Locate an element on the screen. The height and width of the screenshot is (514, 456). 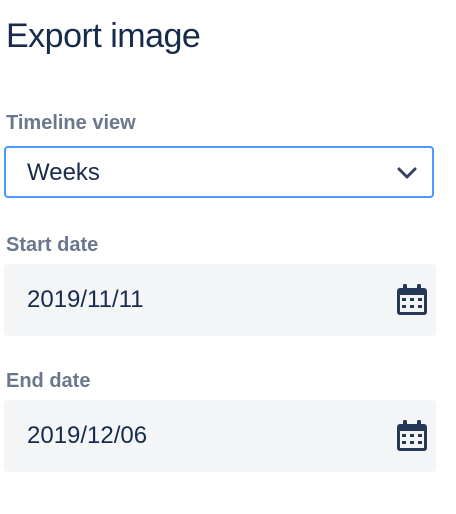
end-date-value: 2019/12/06 is located at coordinates (87, 435).